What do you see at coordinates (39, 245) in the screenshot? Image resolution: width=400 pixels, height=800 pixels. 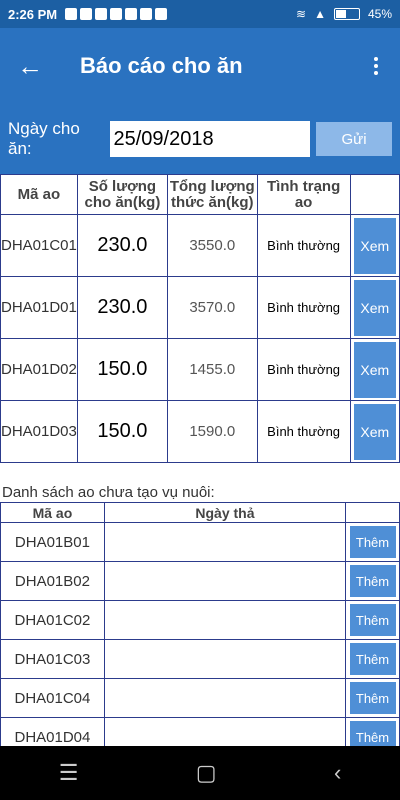 I see `pond-code: DHA01C01` at bounding box center [39, 245].